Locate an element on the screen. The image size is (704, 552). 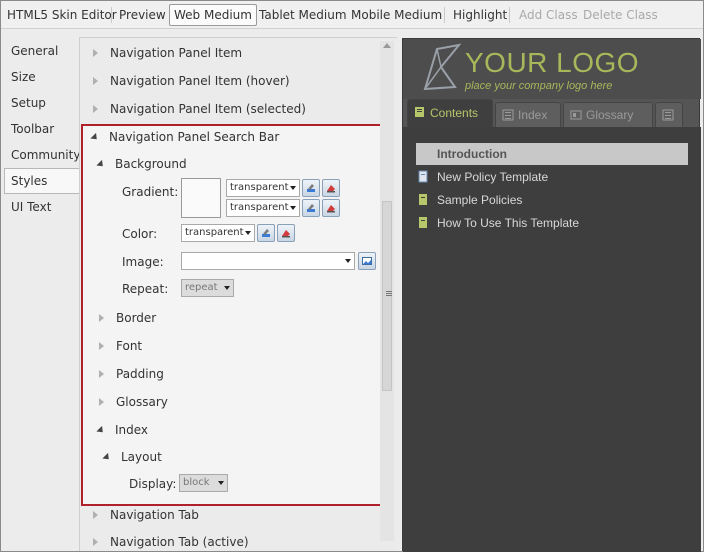
tab-glossary: Glossary is located at coordinates (608, 114).